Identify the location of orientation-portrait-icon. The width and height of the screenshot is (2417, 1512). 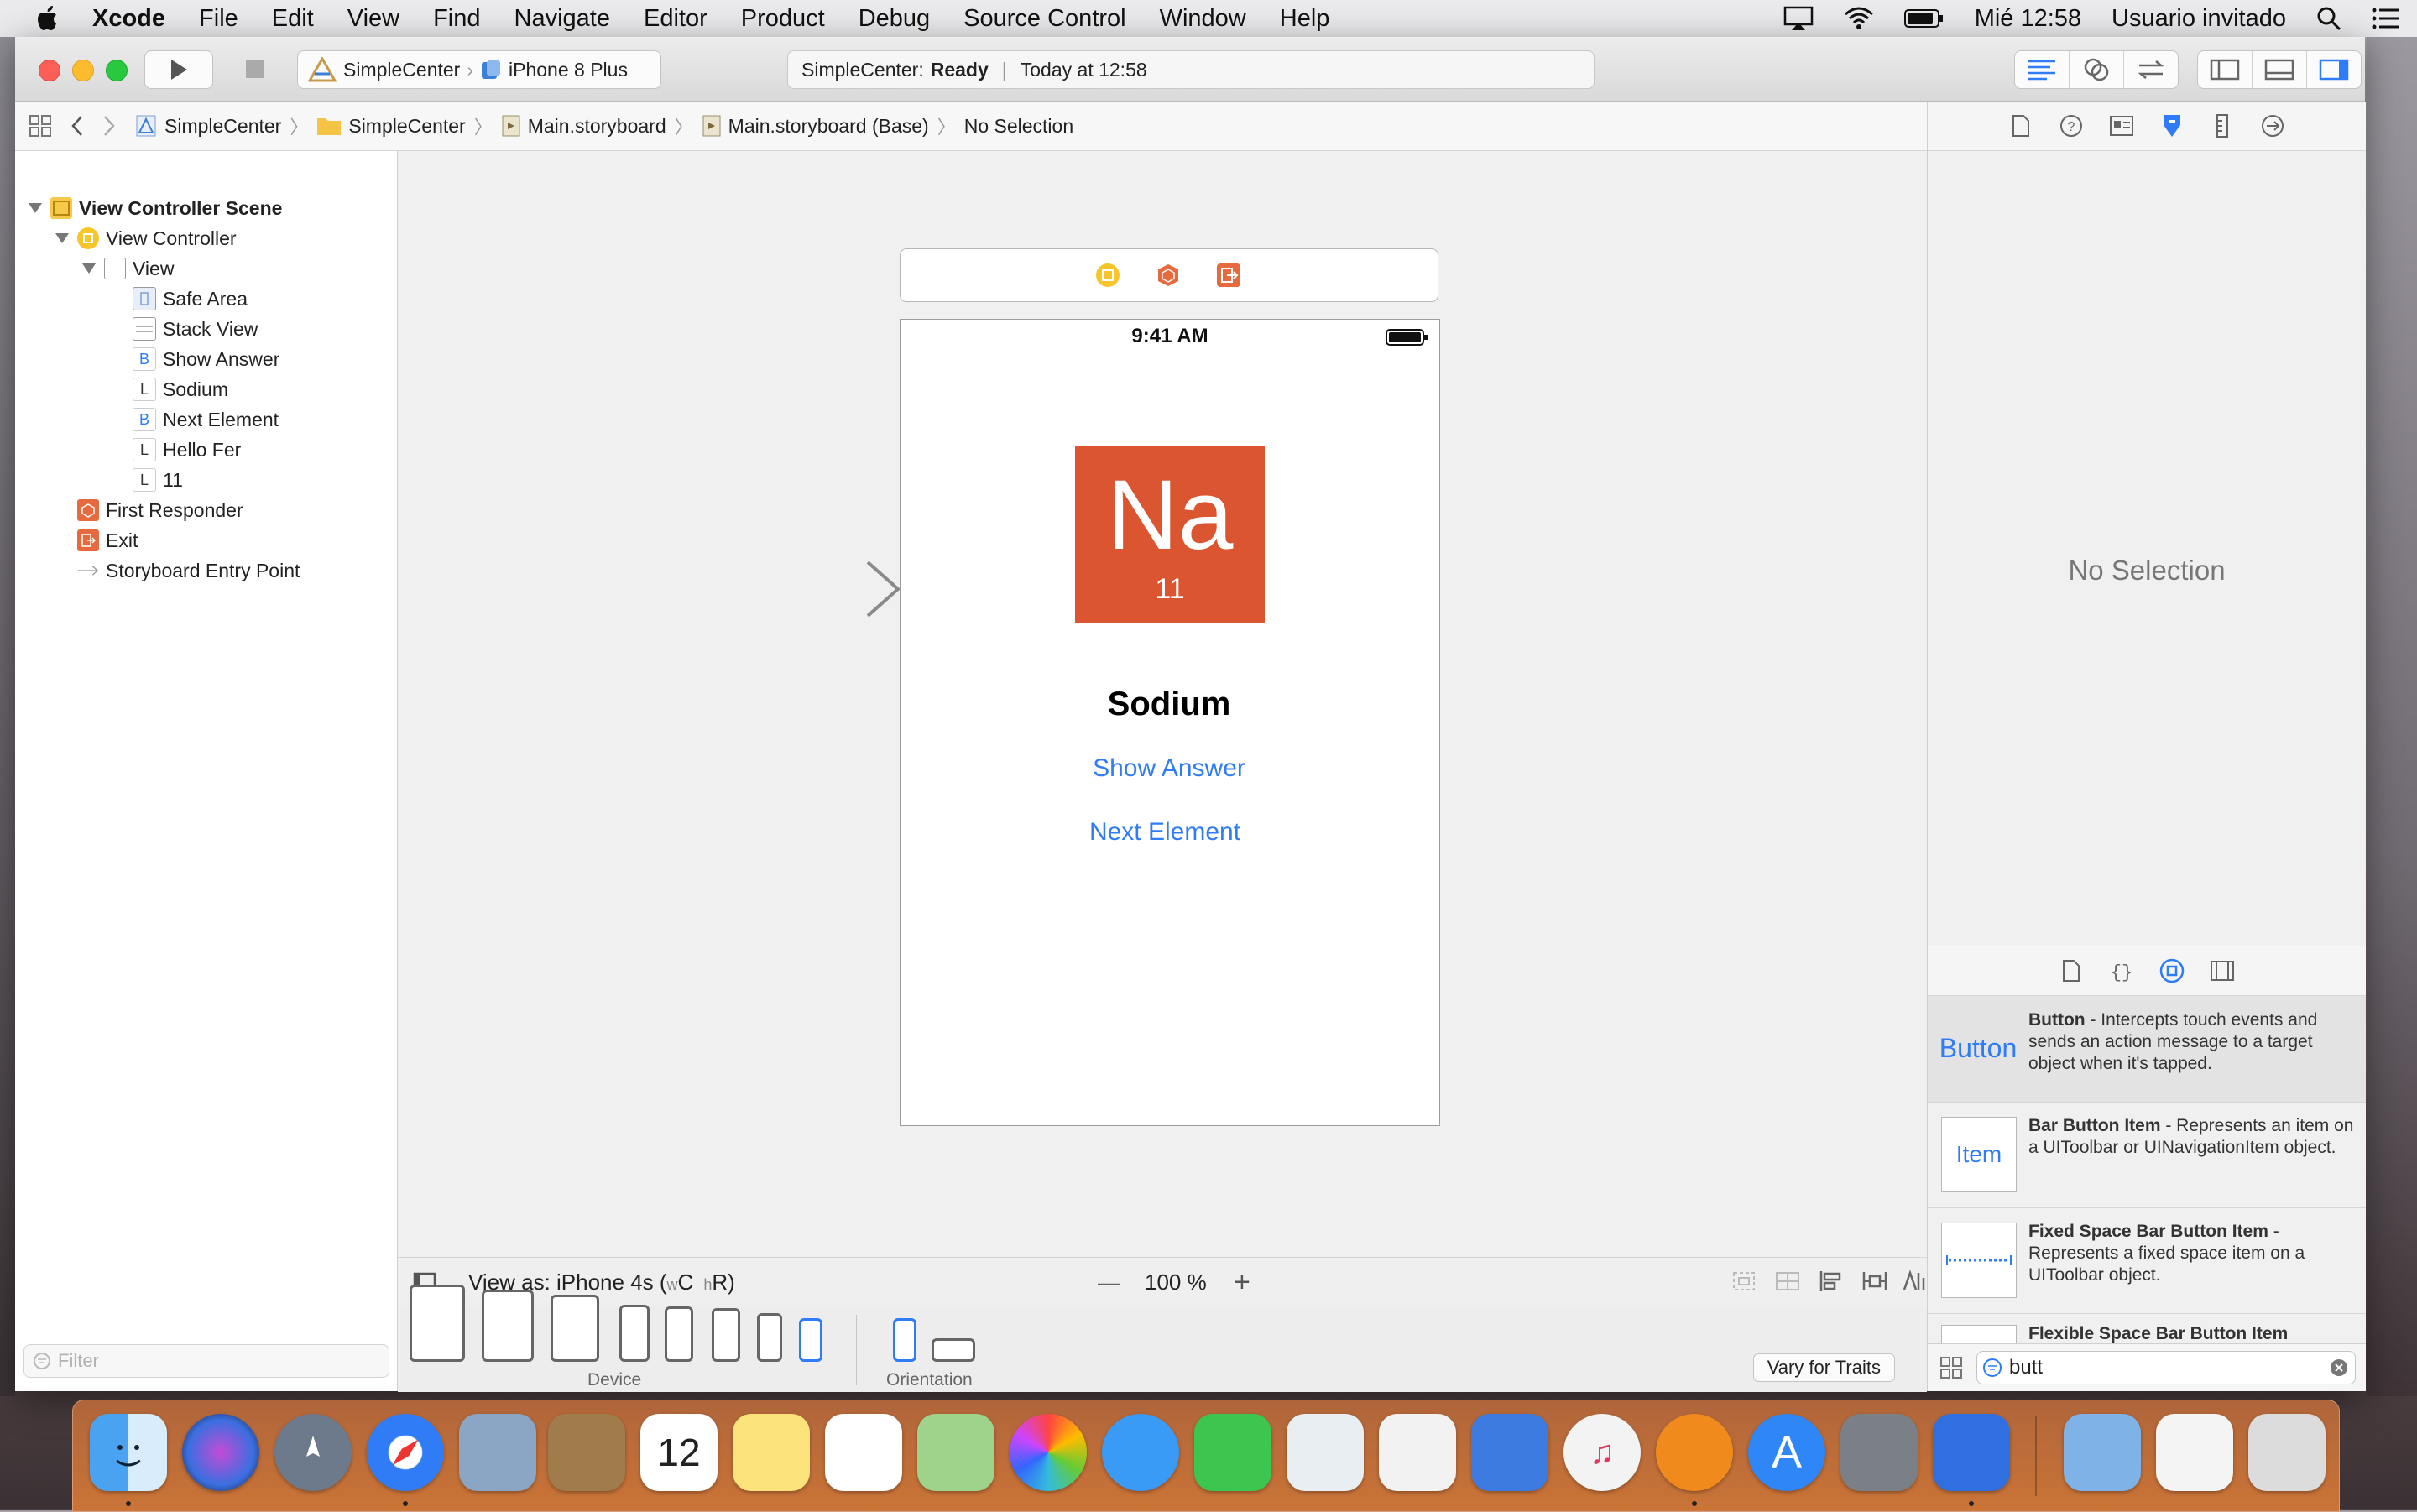
(904, 1340).